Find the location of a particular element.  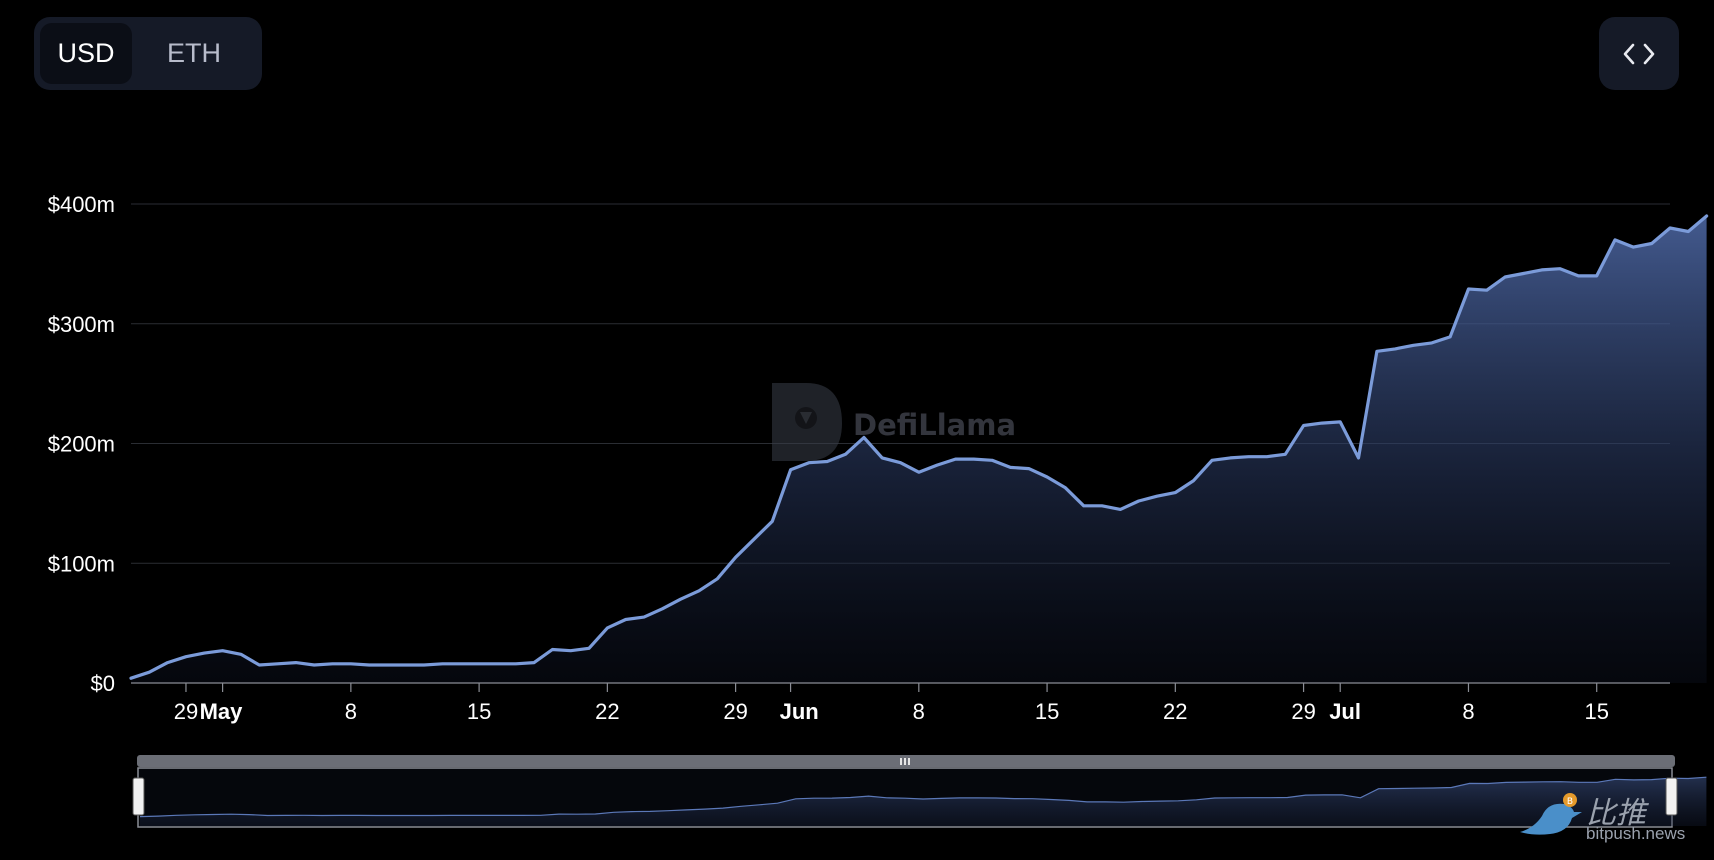

y-tick-label: $0 is located at coordinates (103, 683).